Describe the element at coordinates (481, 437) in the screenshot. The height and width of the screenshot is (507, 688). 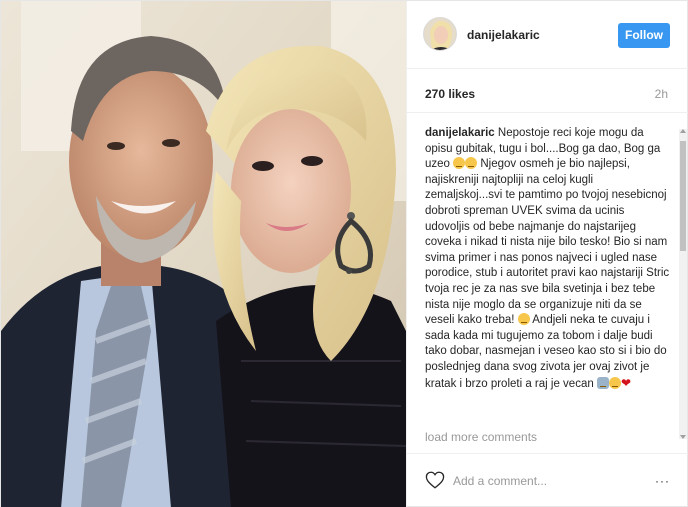
I see `load-more-comments-link: load more comments` at that location.